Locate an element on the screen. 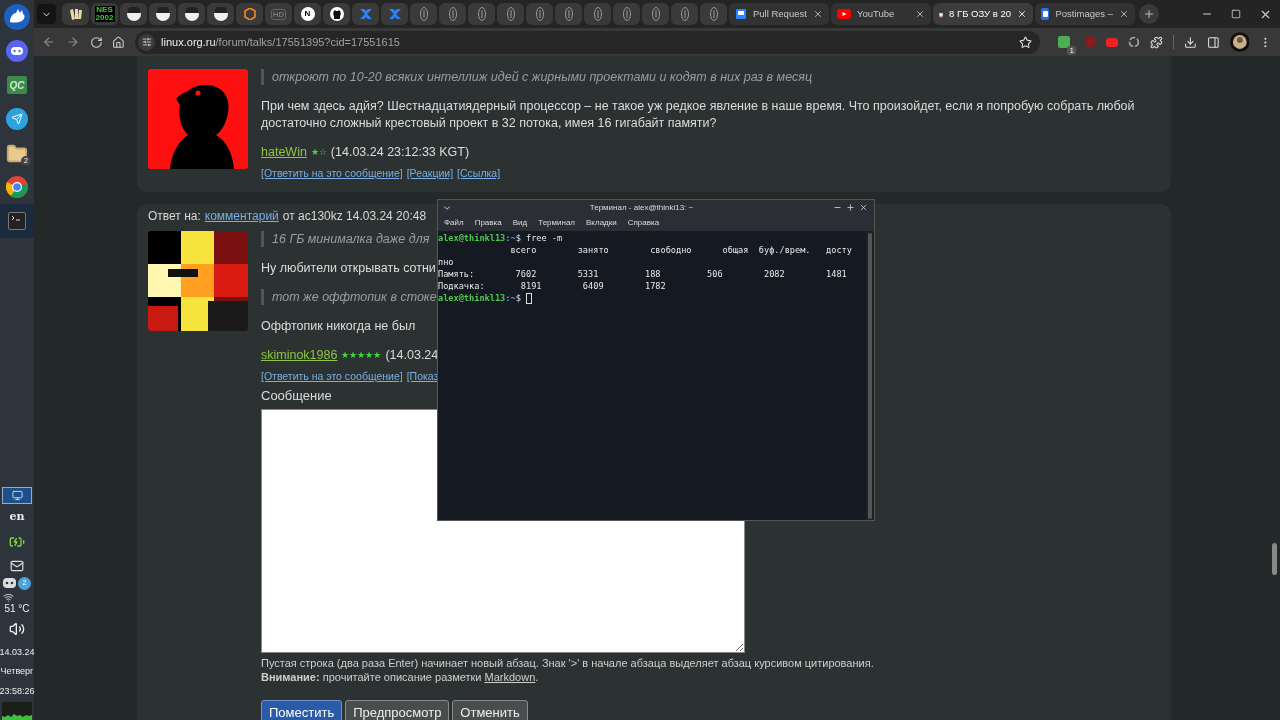  link-extension-icon is located at coordinates (1112, 42).